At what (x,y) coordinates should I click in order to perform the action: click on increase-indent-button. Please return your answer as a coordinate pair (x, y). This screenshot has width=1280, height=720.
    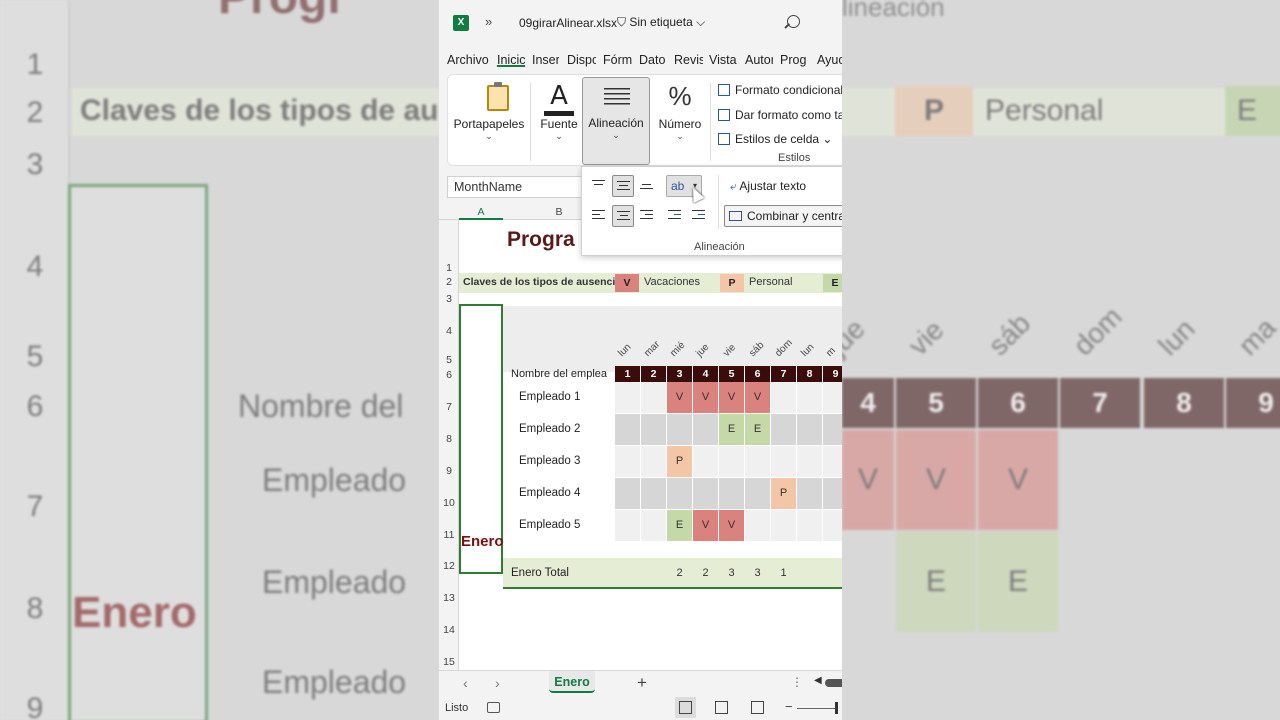
    Looking at the image, I should click on (699, 216).